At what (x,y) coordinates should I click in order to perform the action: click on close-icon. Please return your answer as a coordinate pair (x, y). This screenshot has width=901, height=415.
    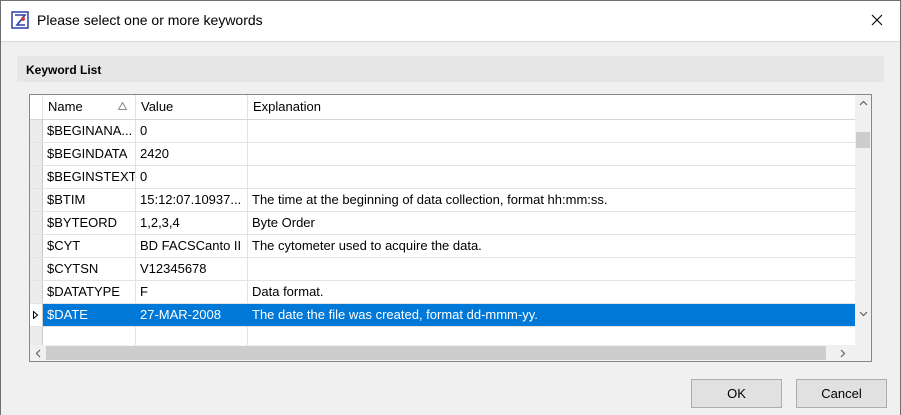
    Looking at the image, I should click on (877, 20).